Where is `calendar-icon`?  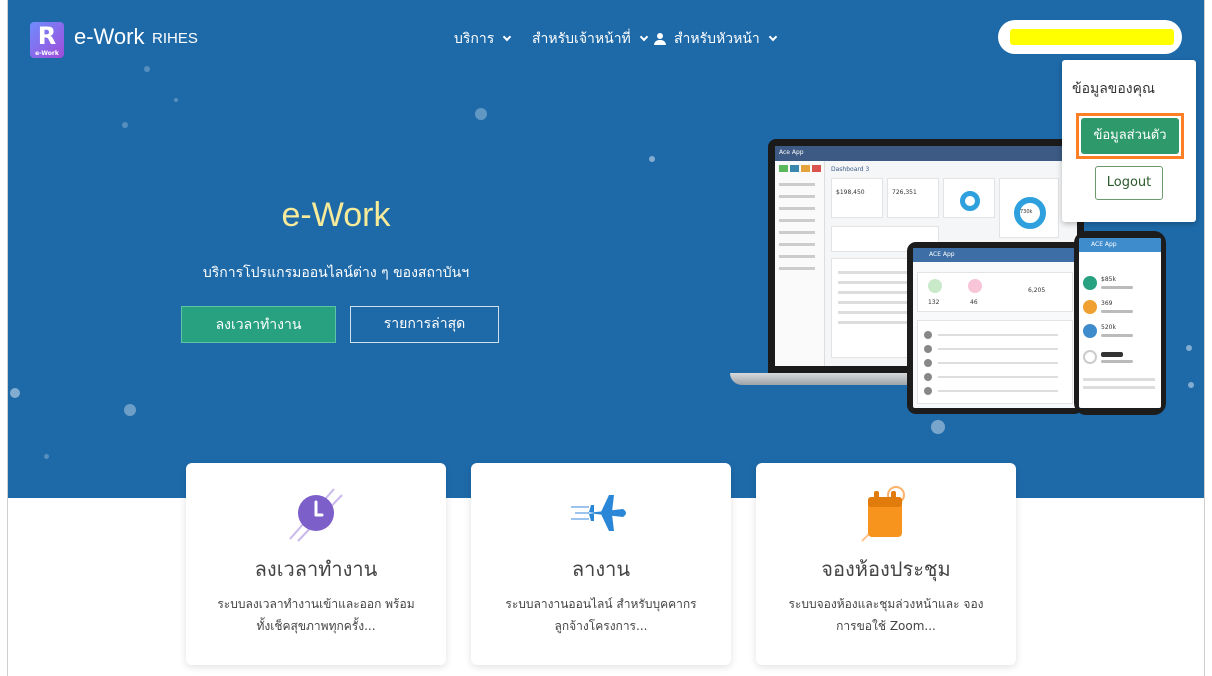 calendar-icon is located at coordinates (883, 514).